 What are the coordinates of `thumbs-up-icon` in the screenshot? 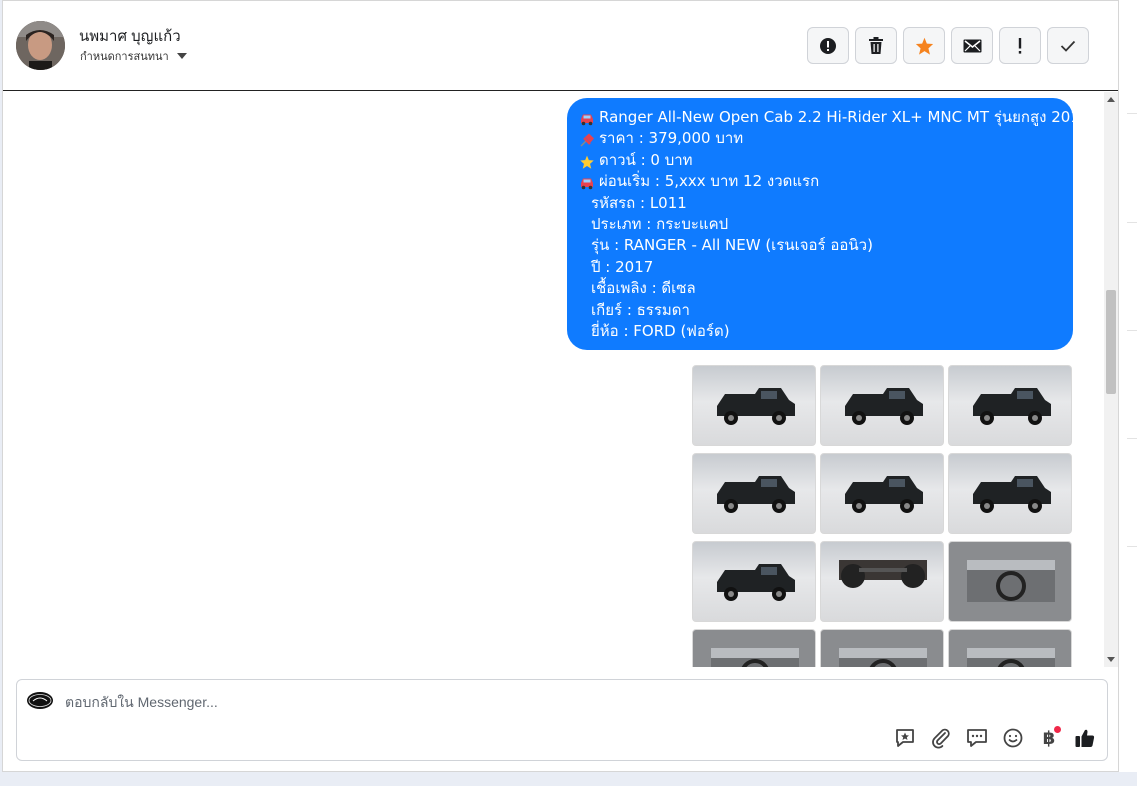 It's located at (1085, 738).